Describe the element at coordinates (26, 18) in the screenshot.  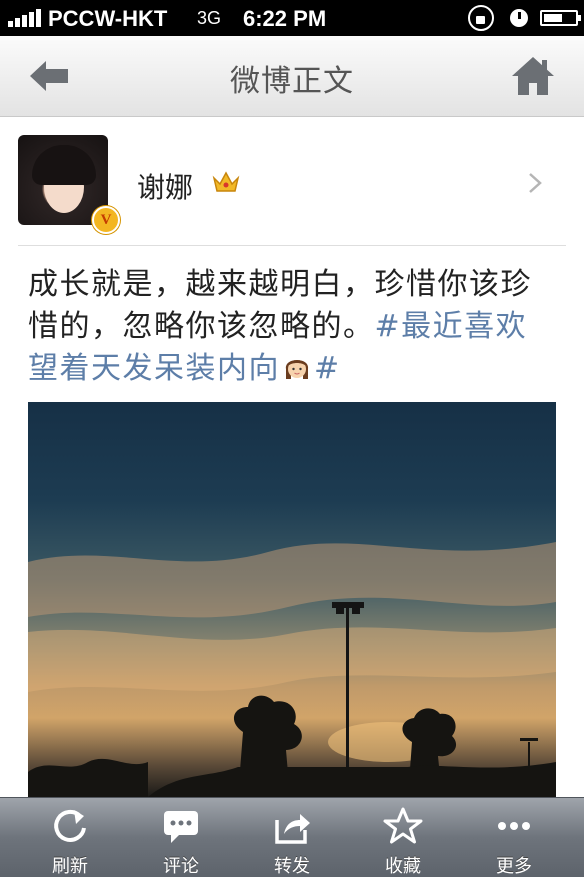
I see `signal-bars-icon` at that location.